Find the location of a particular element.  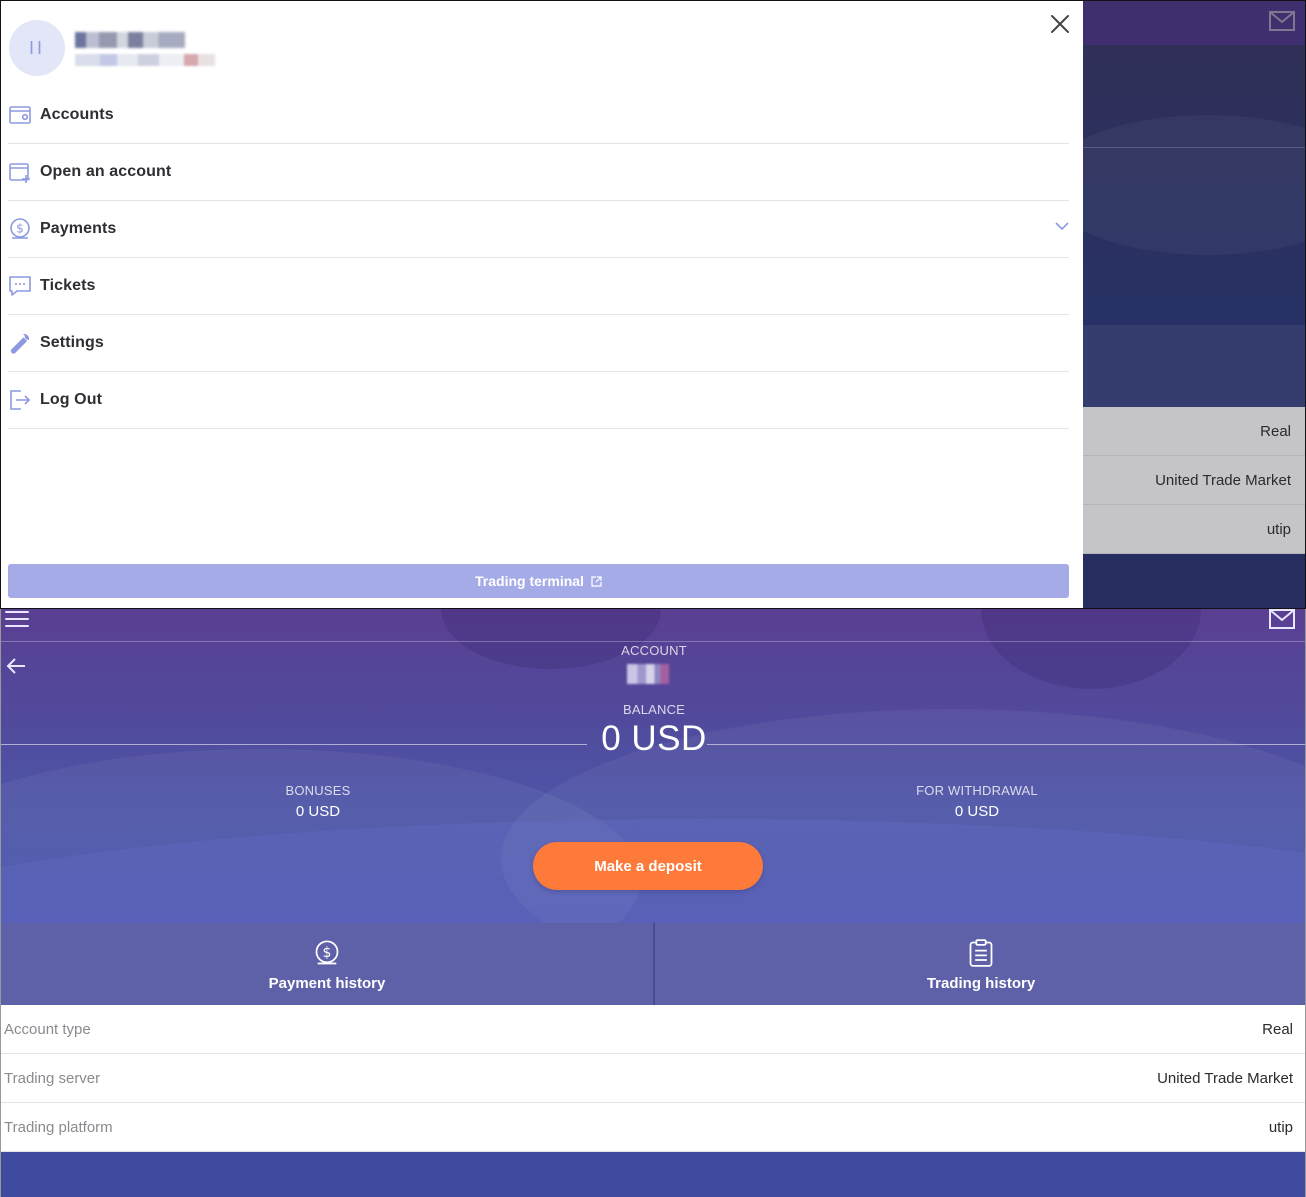

avatar: II is located at coordinates (37, 48).